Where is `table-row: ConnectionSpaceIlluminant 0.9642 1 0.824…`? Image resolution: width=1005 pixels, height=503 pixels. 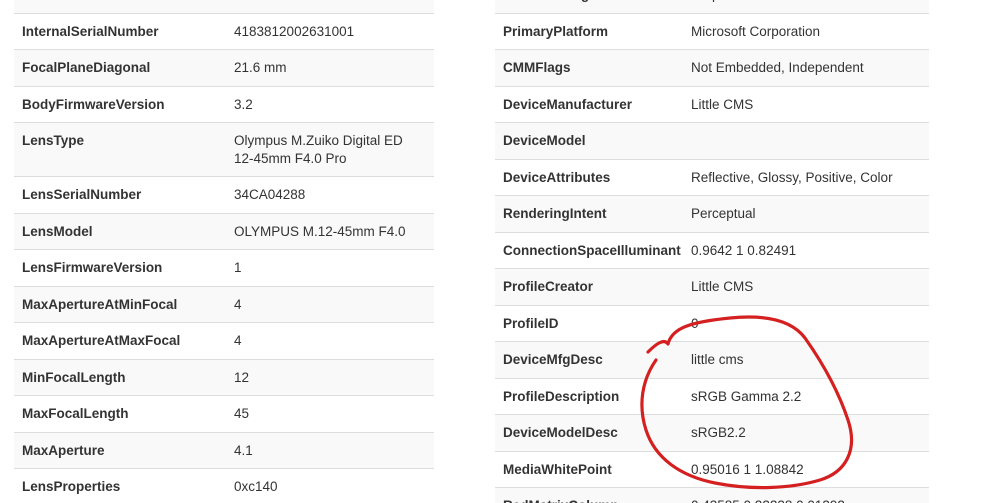
table-row: ConnectionSpaceIlluminant 0.9642 1 0.824… is located at coordinates (712, 250).